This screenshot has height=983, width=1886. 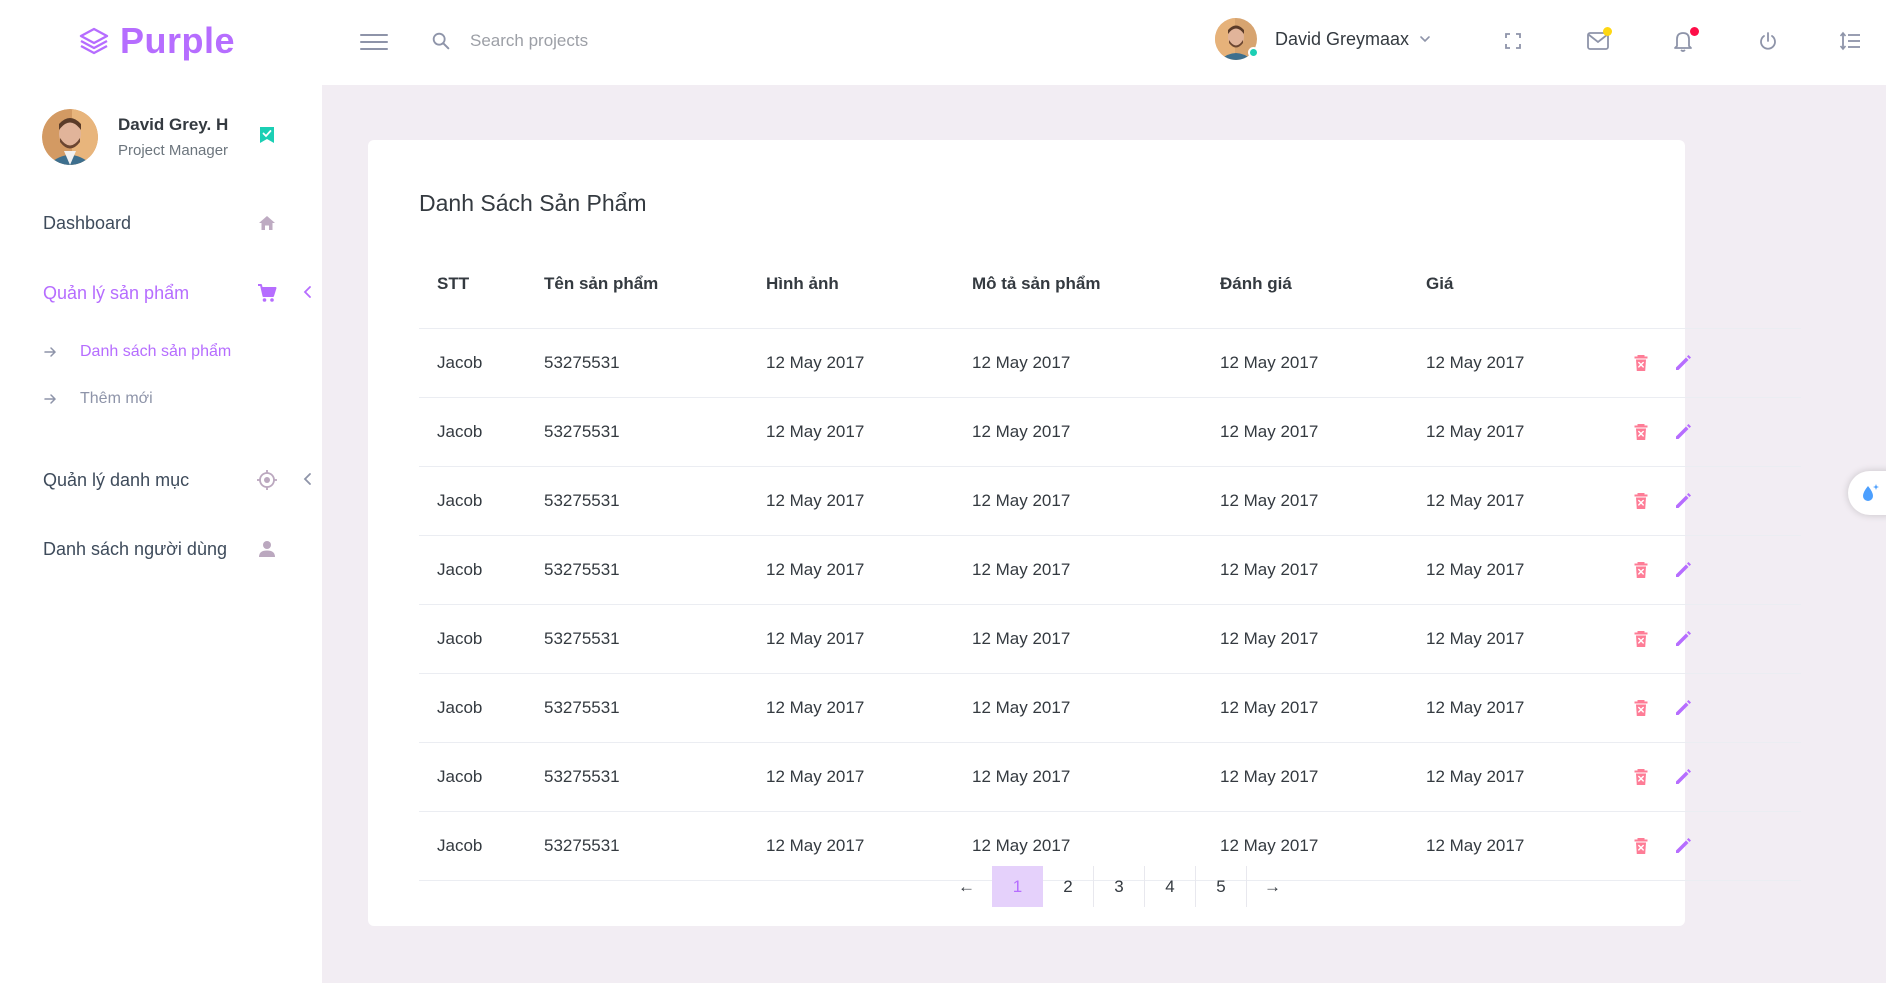 I want to click on sidebar-item-label: Dashboard, so click(x=87, y=222).